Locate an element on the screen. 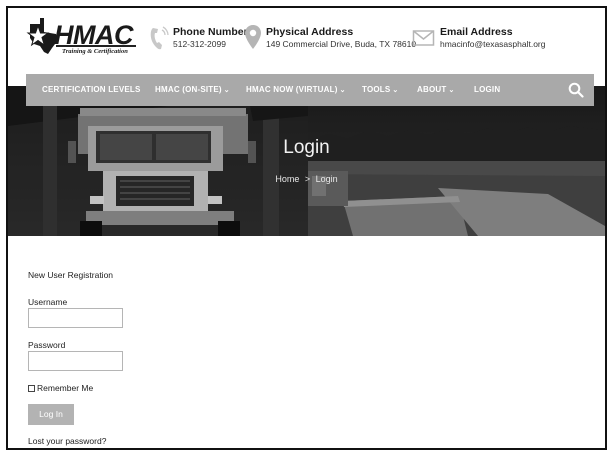  contact-phone: Phone Number 512-312-2099 is located at coordinates (198, 41).